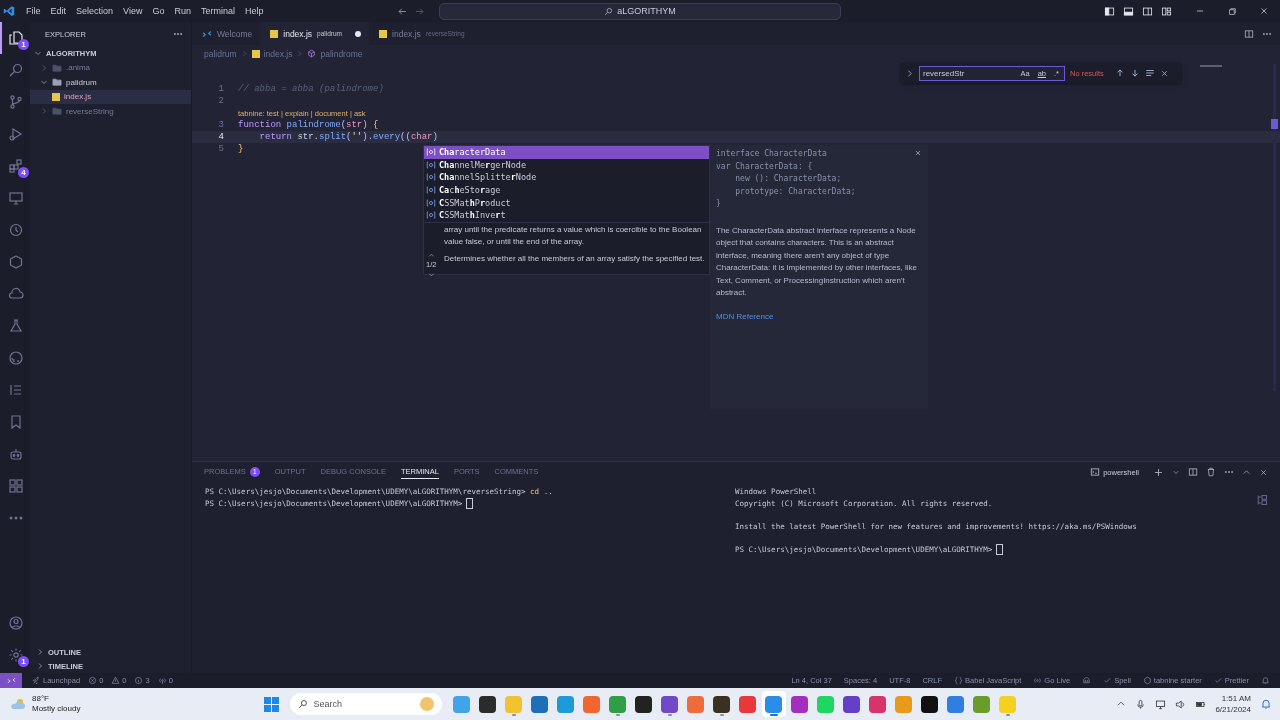 Image resolution: width=1280 pixels, height=720 pixels. I want to click on notification-icon, so click(1266, 704).